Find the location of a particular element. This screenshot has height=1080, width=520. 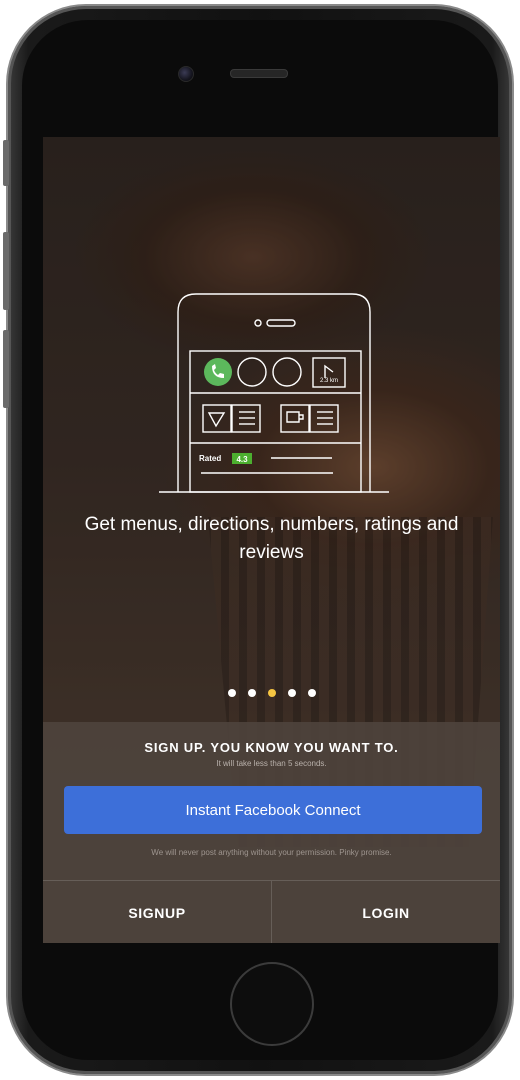

mute-switch is located at coordinates (6, 163).